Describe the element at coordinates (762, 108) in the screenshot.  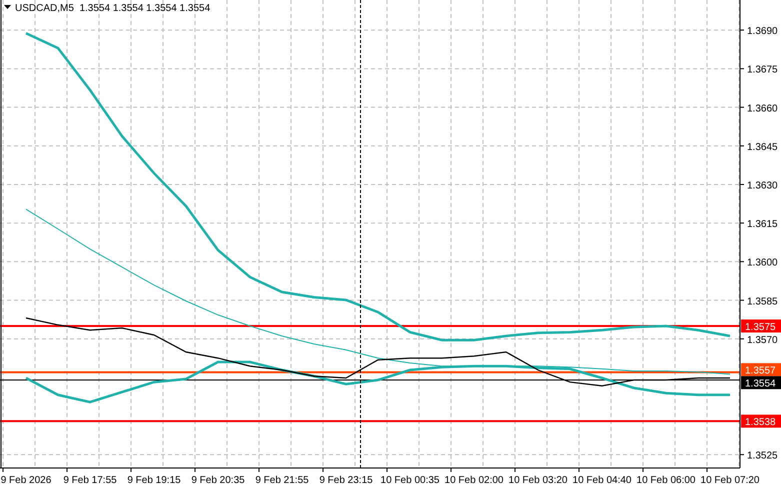
I see `price-axis-label: 1.3660` at that location.